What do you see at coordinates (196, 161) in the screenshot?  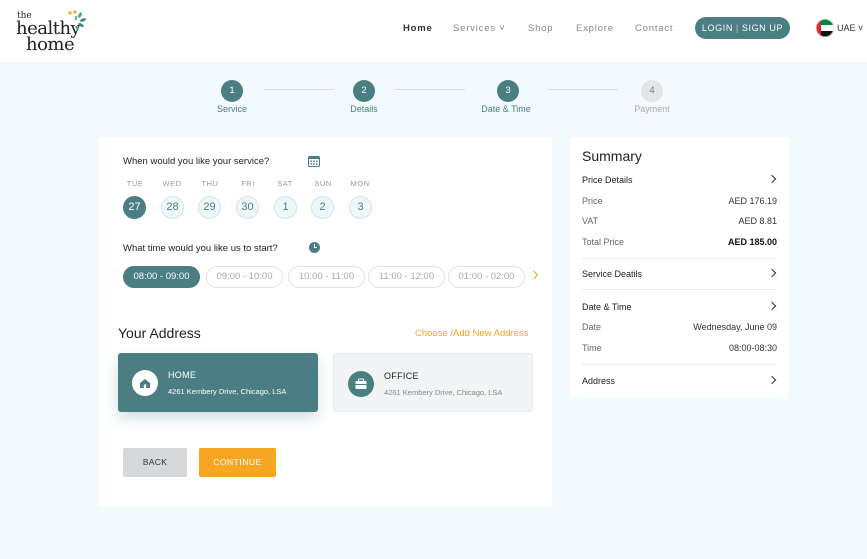 I see `date-question: When would you like your service?` at bounding box center [196, 161].